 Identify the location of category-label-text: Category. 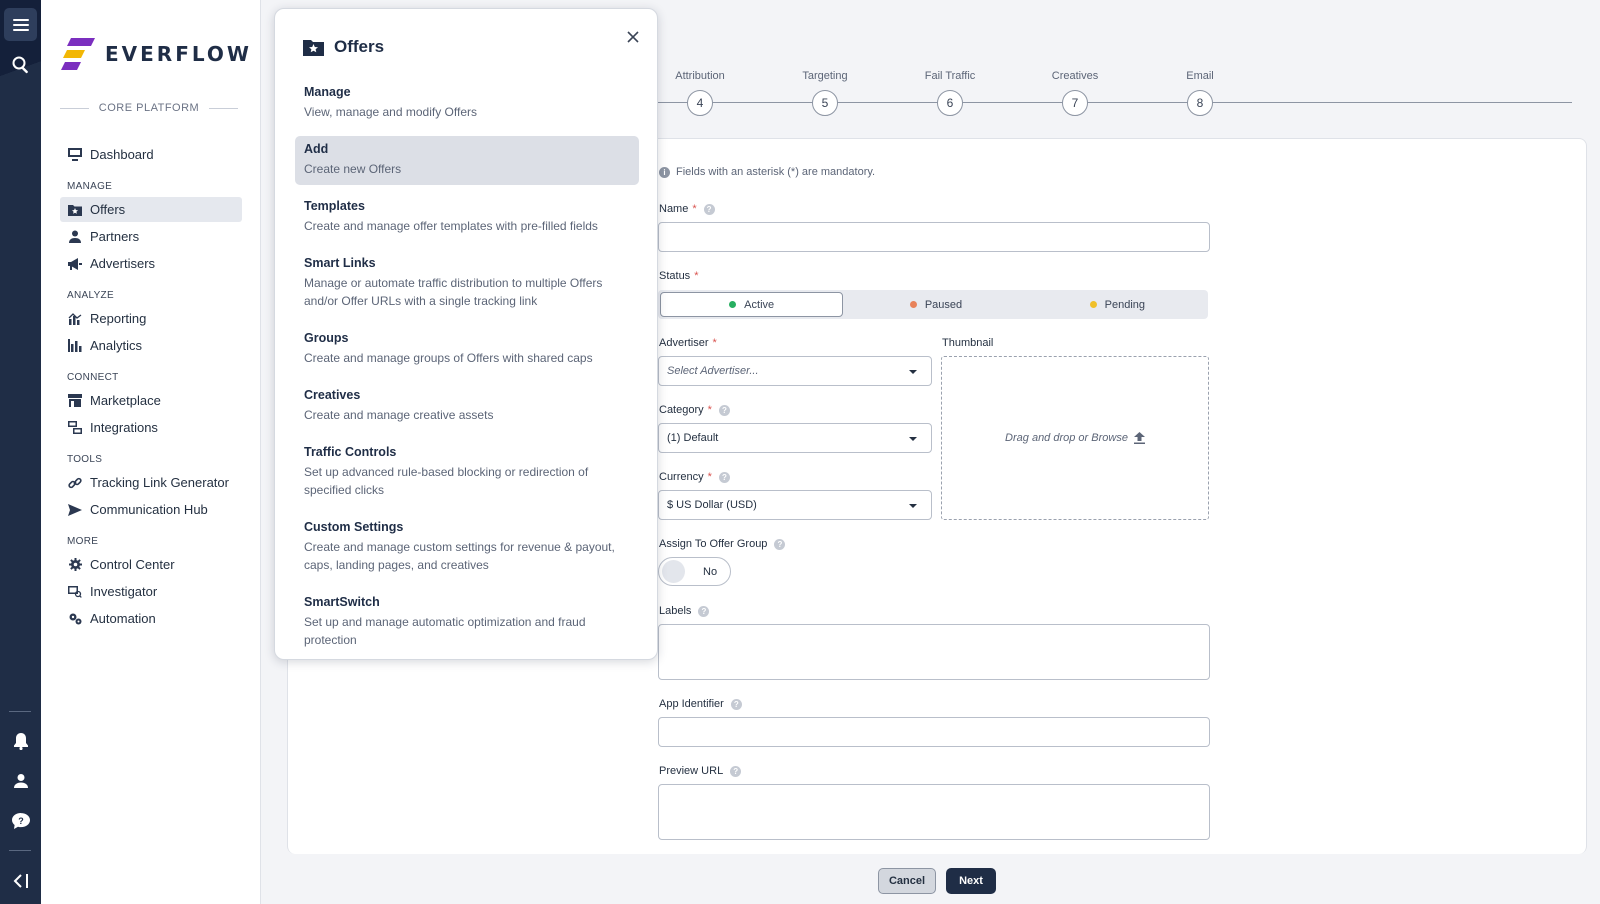
(681, 410).